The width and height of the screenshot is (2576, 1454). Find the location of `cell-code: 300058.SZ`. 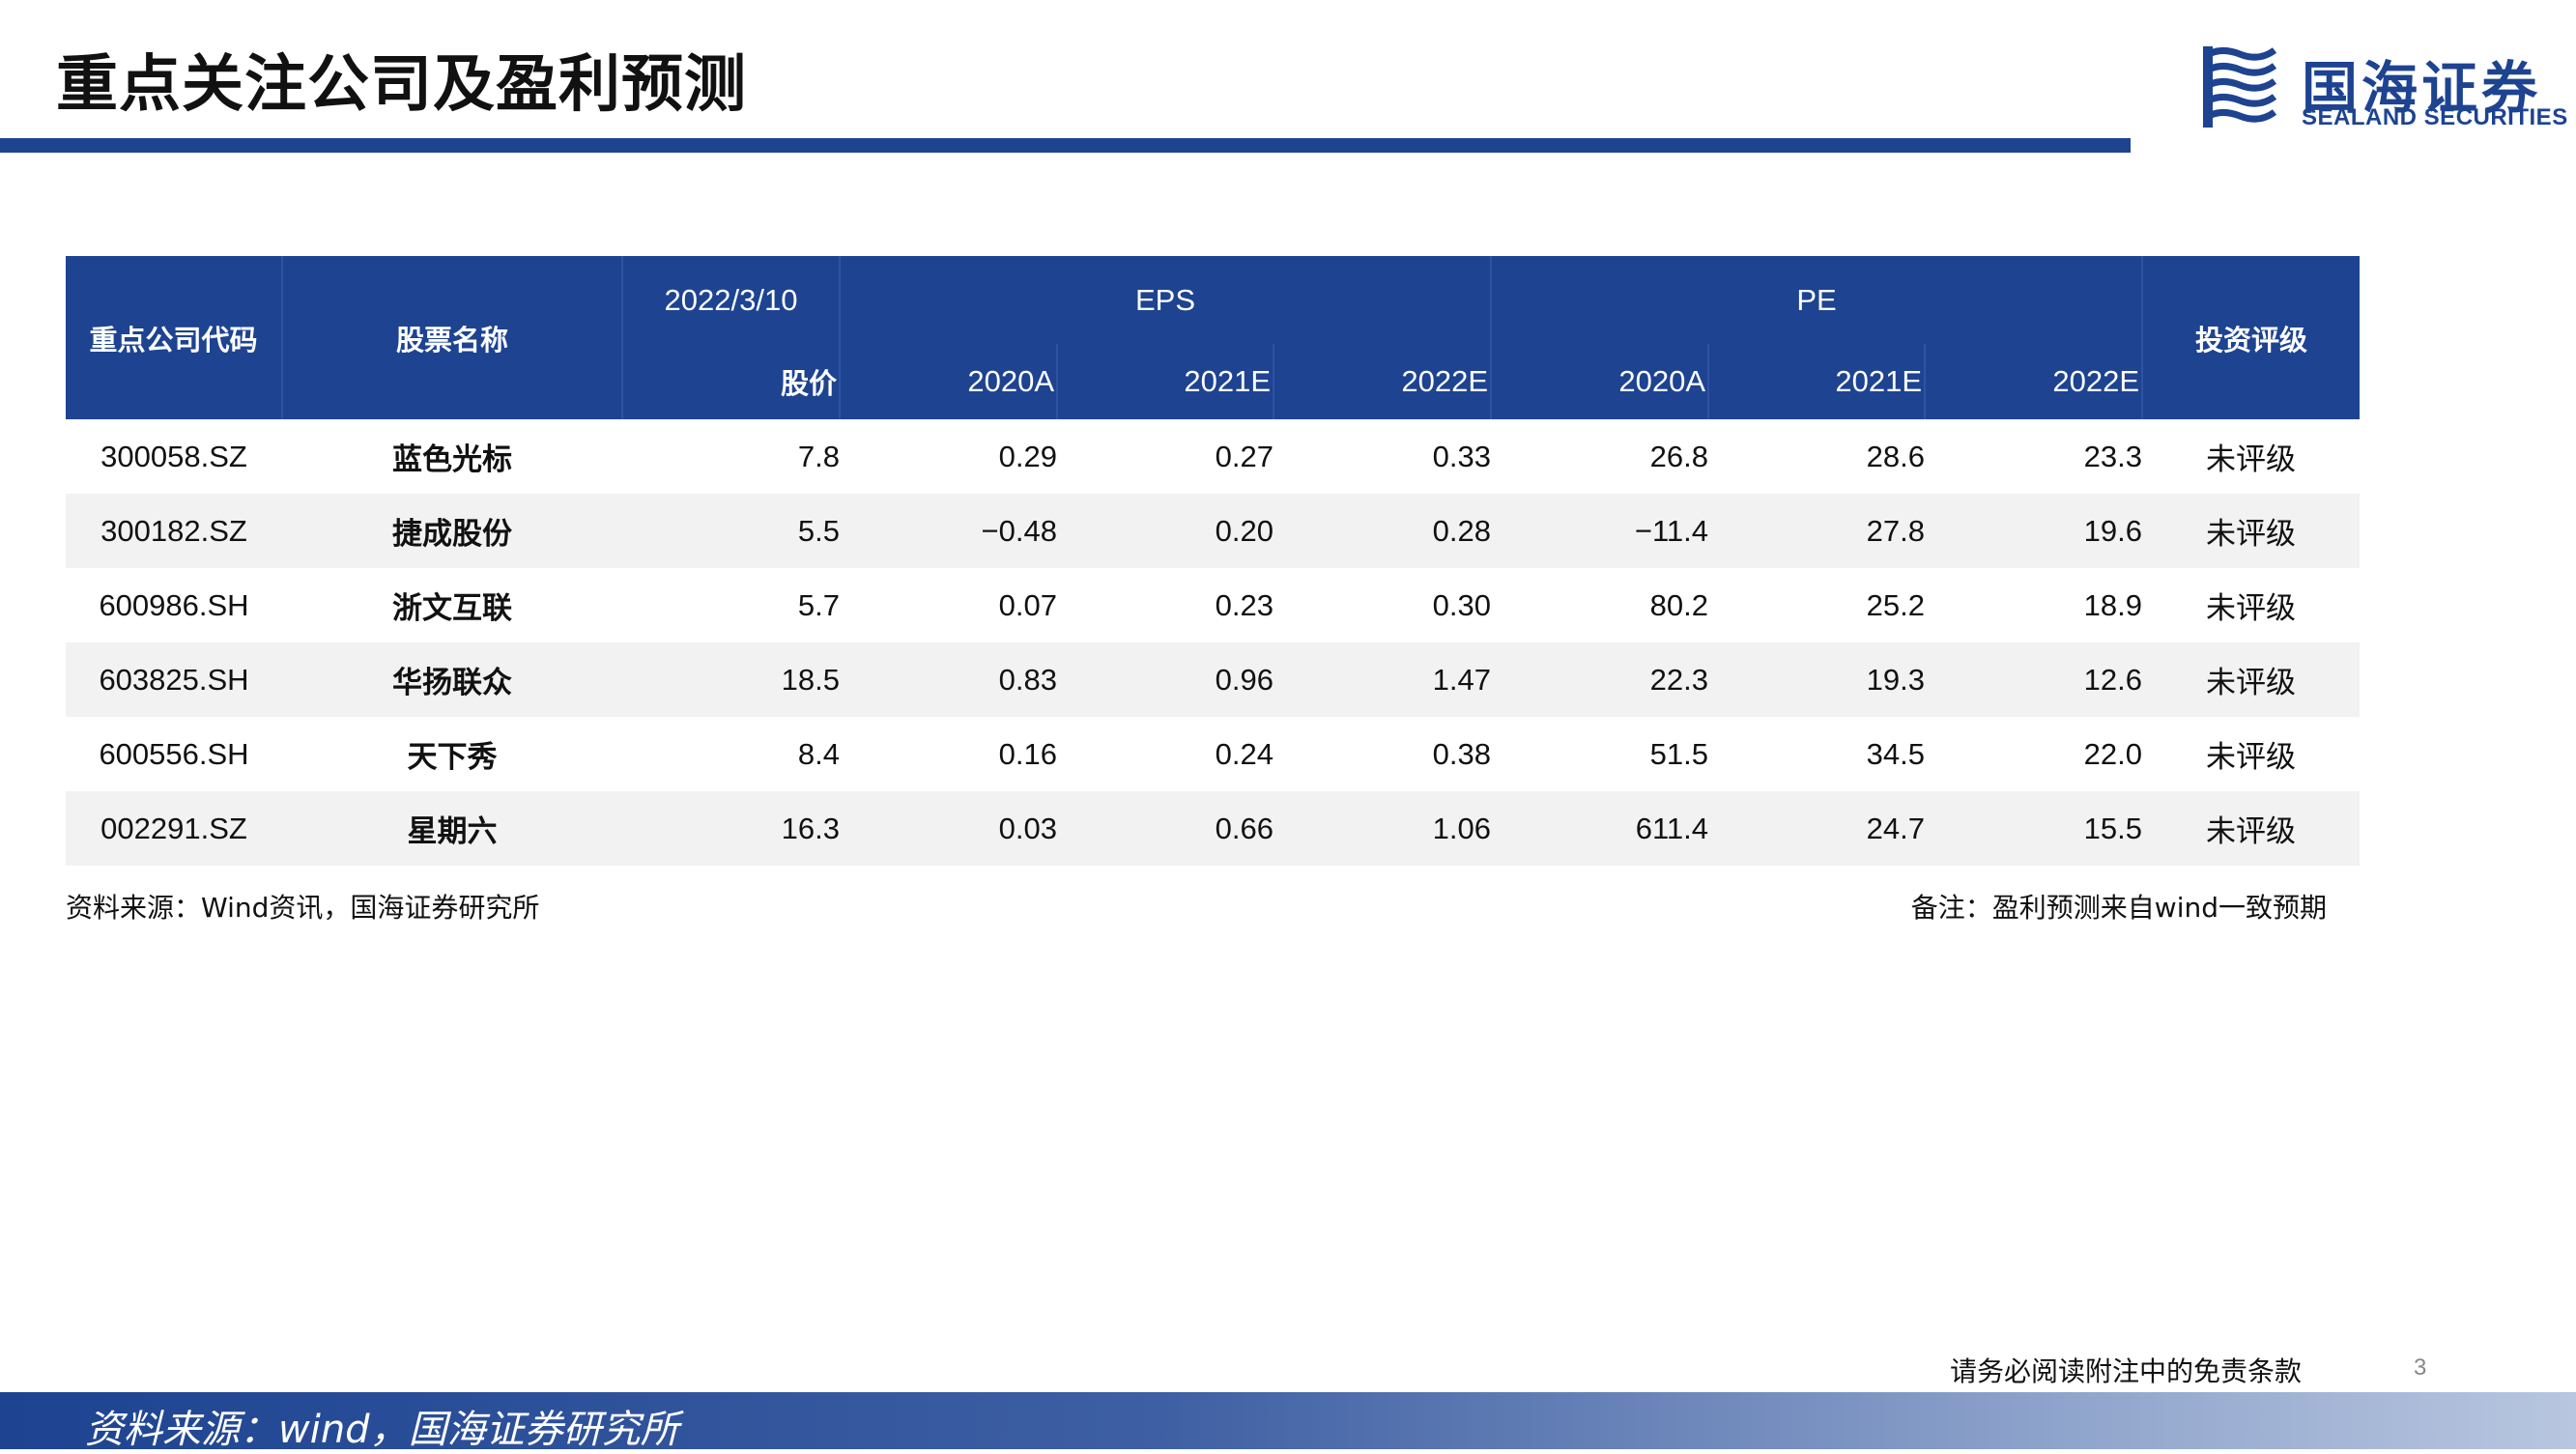

cell-code: 300058.SZ is located at coordinates (173, 456).